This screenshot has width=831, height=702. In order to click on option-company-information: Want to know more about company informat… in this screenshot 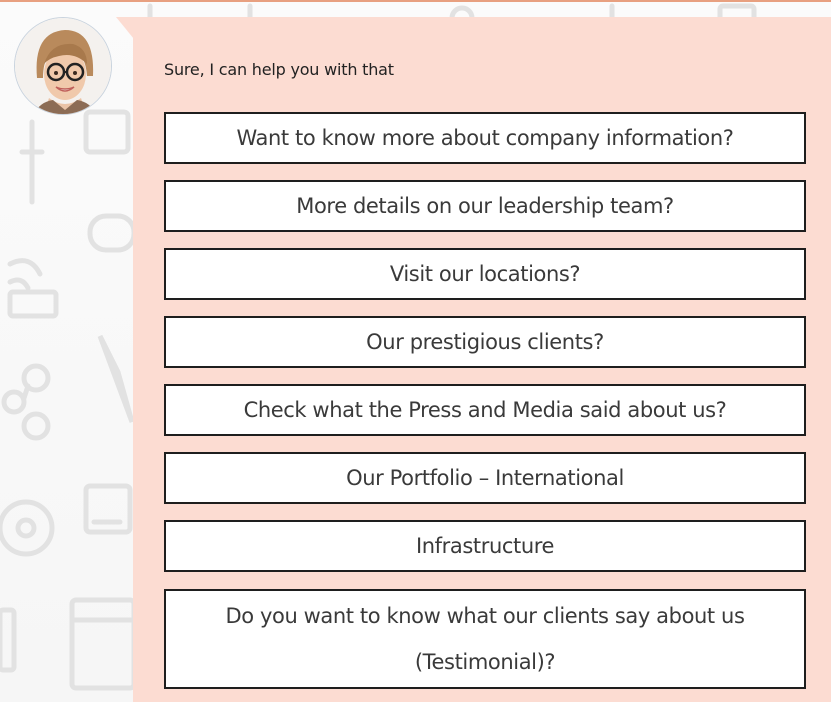, I will do `click(485, 138)`.